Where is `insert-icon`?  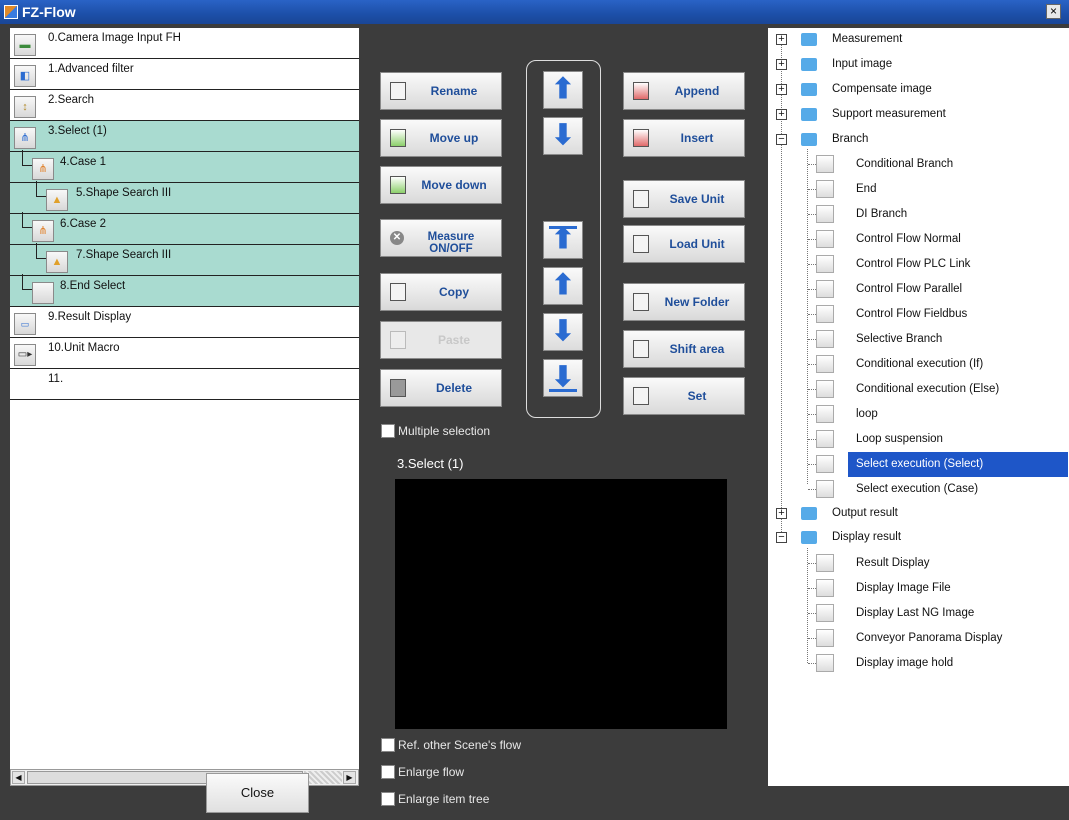
insert-icon is located at coordinates (641, 138).